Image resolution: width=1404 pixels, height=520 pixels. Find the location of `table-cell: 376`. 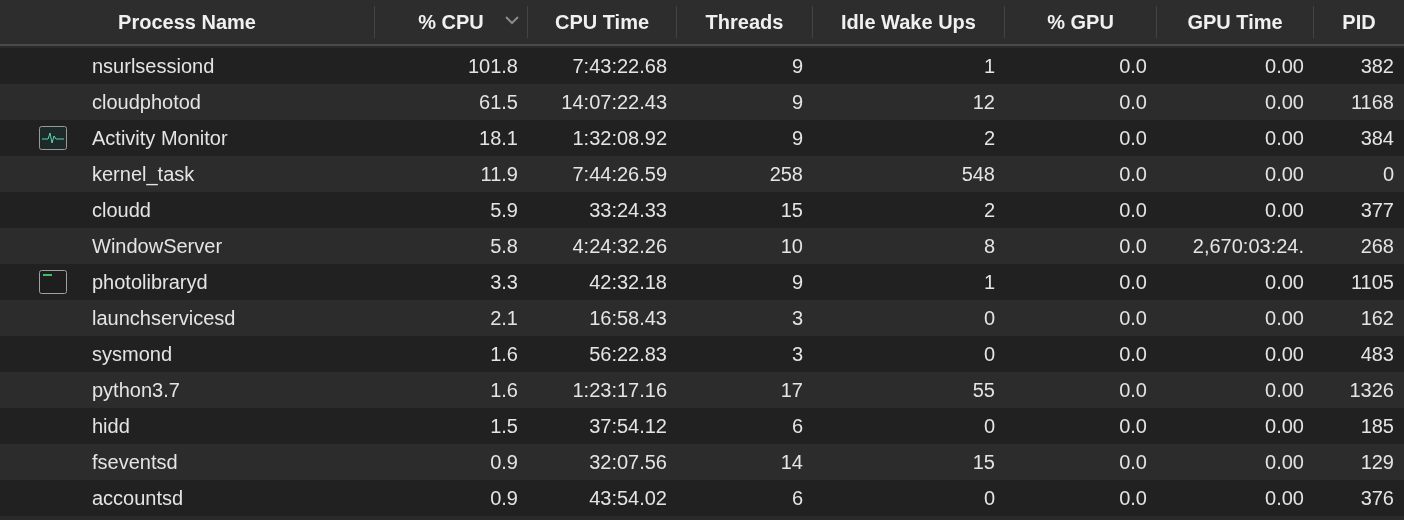

table-cell: 376 is located at coordinates (1377, 497).